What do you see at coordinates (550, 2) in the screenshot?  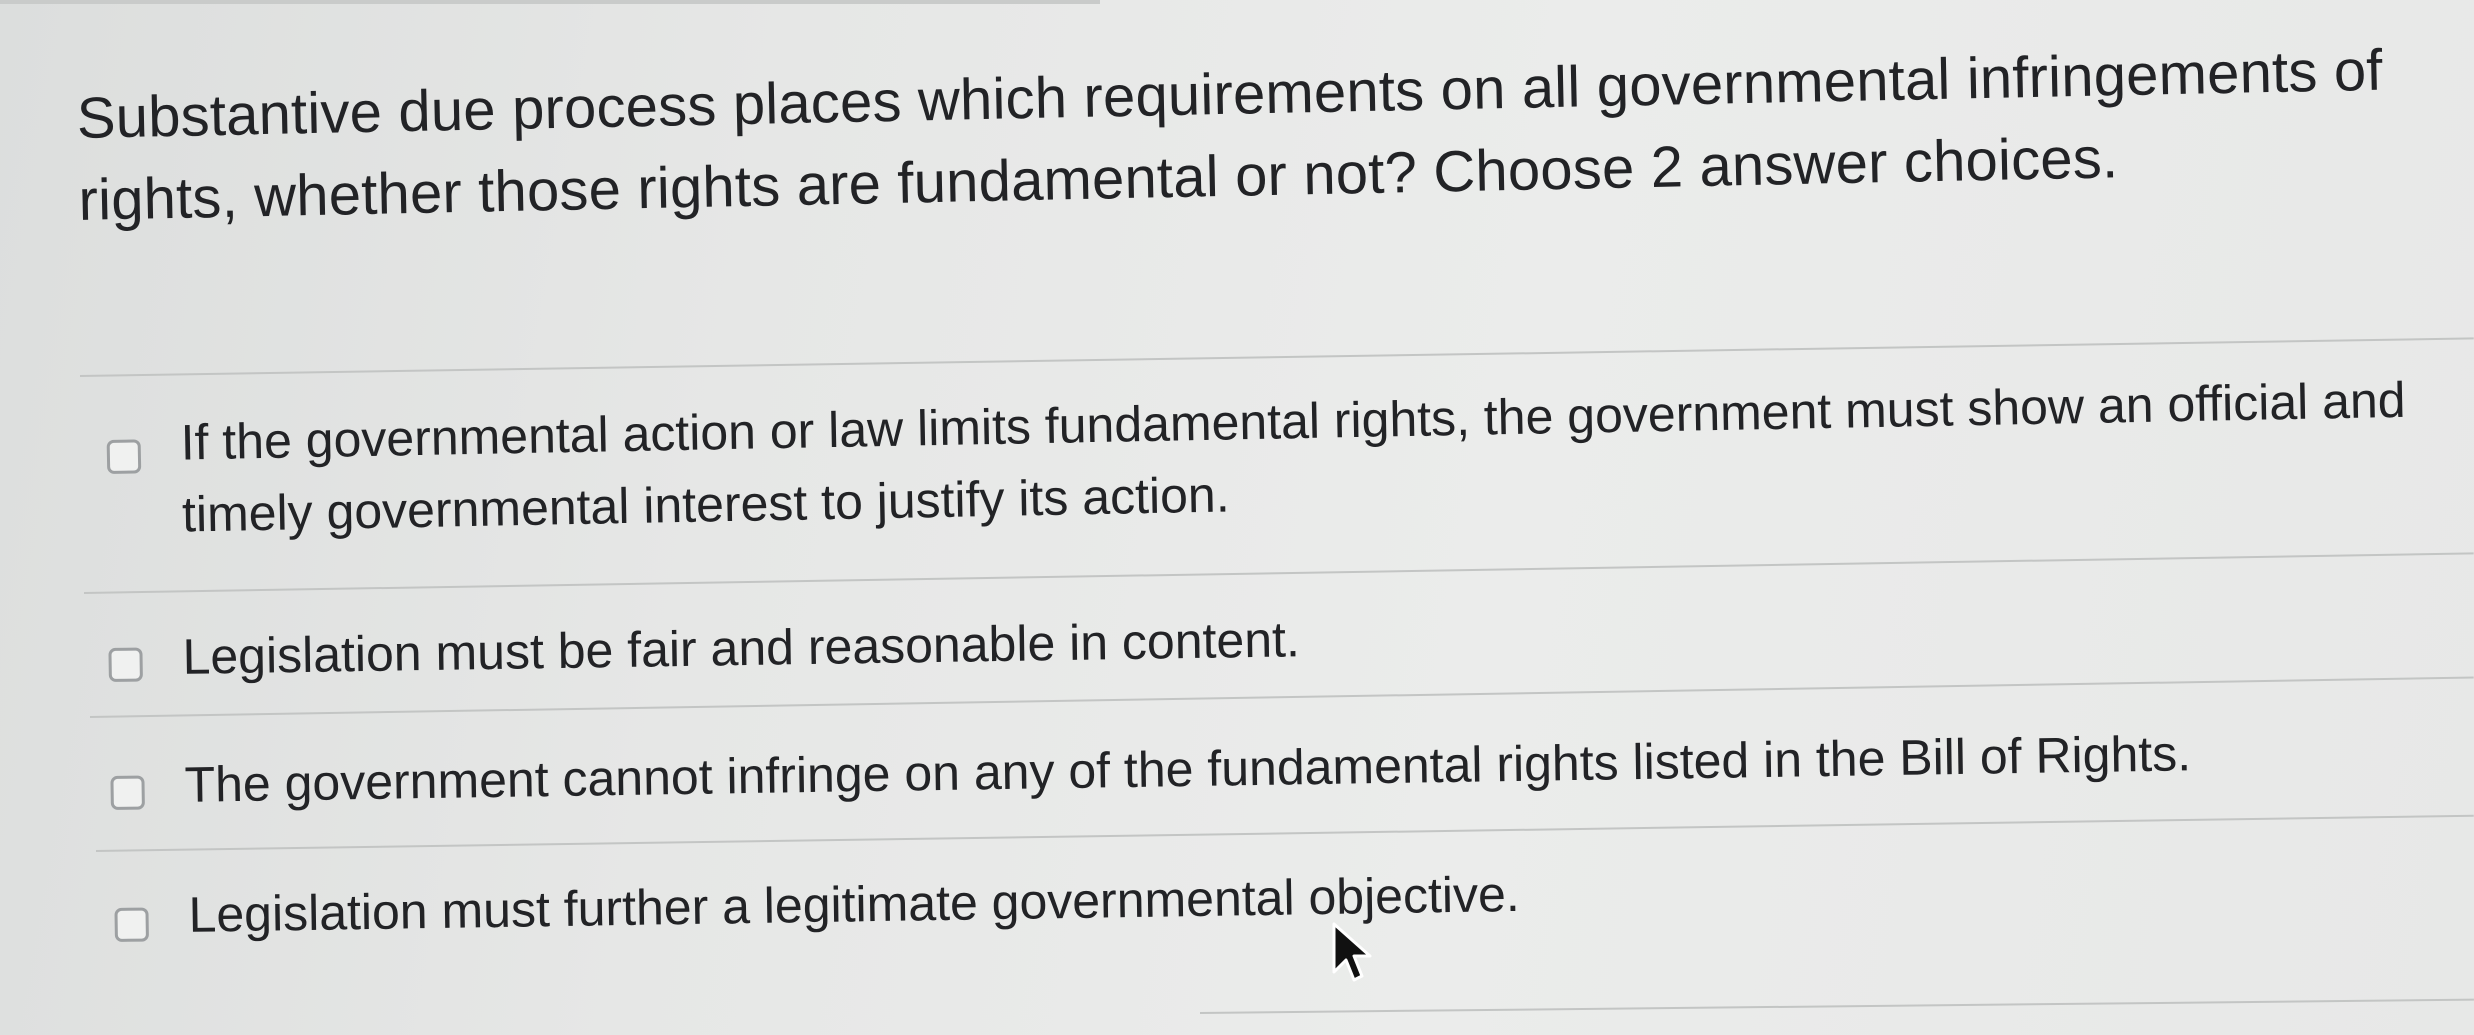 I see `top-rule` at bounding box center [550, 2].